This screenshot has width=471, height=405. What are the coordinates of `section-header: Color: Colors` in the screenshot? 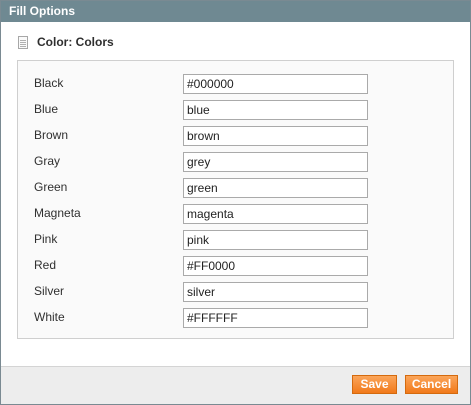 It's located at (66, 42).